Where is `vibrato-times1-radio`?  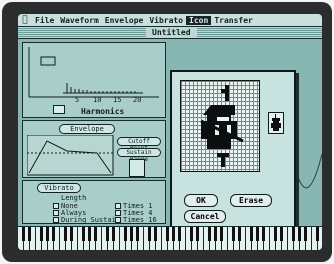
vibrato-times1-radio is located at coordinates (118, 206).